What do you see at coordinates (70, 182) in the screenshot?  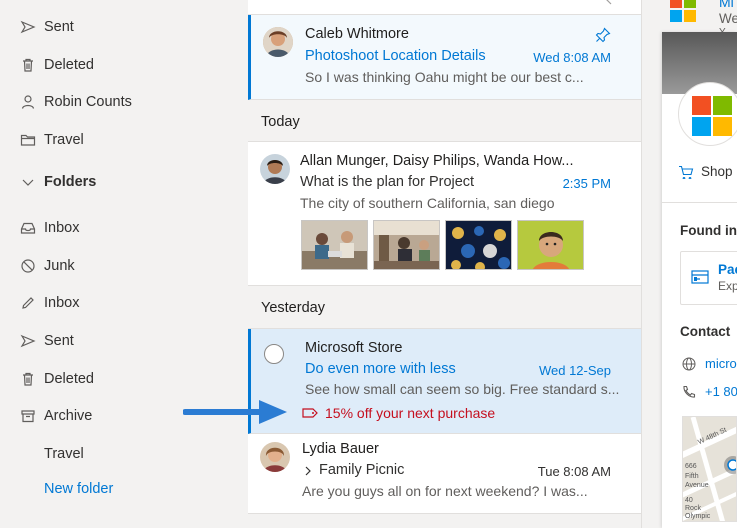 I see `nav-item-label: Folders` at bounding box center [70, 182].